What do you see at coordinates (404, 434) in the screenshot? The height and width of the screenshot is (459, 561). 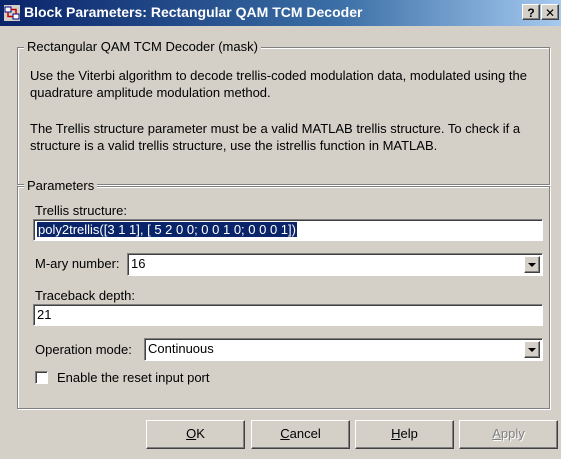 I see `help-button: Help` at bounding box center [404, 434].